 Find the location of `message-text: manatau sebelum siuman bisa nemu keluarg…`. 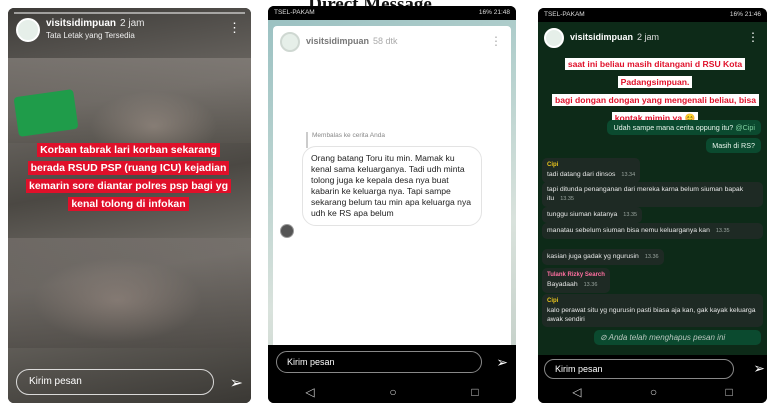

message-text: manatau sebelum siuman bisa nemu keluarg… is located at coordinates (628, 230).